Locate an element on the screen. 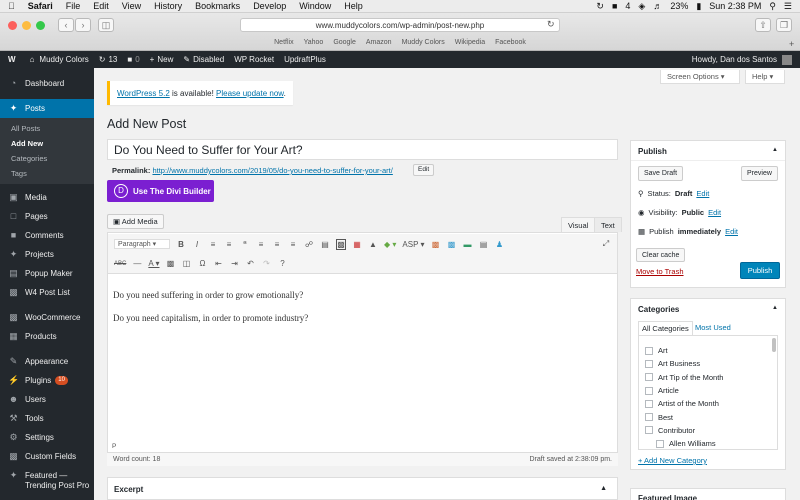 The width and height of the screenshot is (800, 500). paste-text-icon: ▩ is located at coordinates (170, 263).